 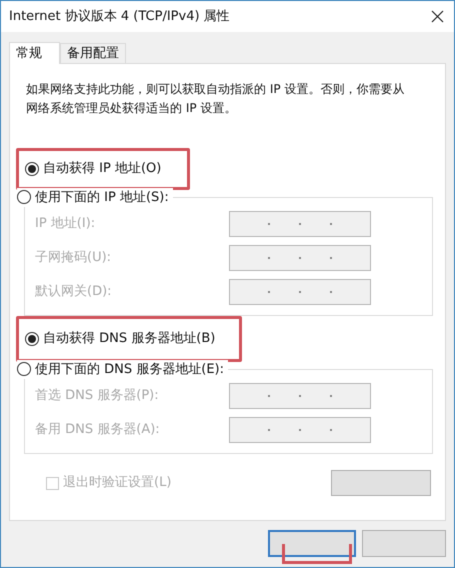 I want to click on tab: 备用配置, so click(x=93, y=53).